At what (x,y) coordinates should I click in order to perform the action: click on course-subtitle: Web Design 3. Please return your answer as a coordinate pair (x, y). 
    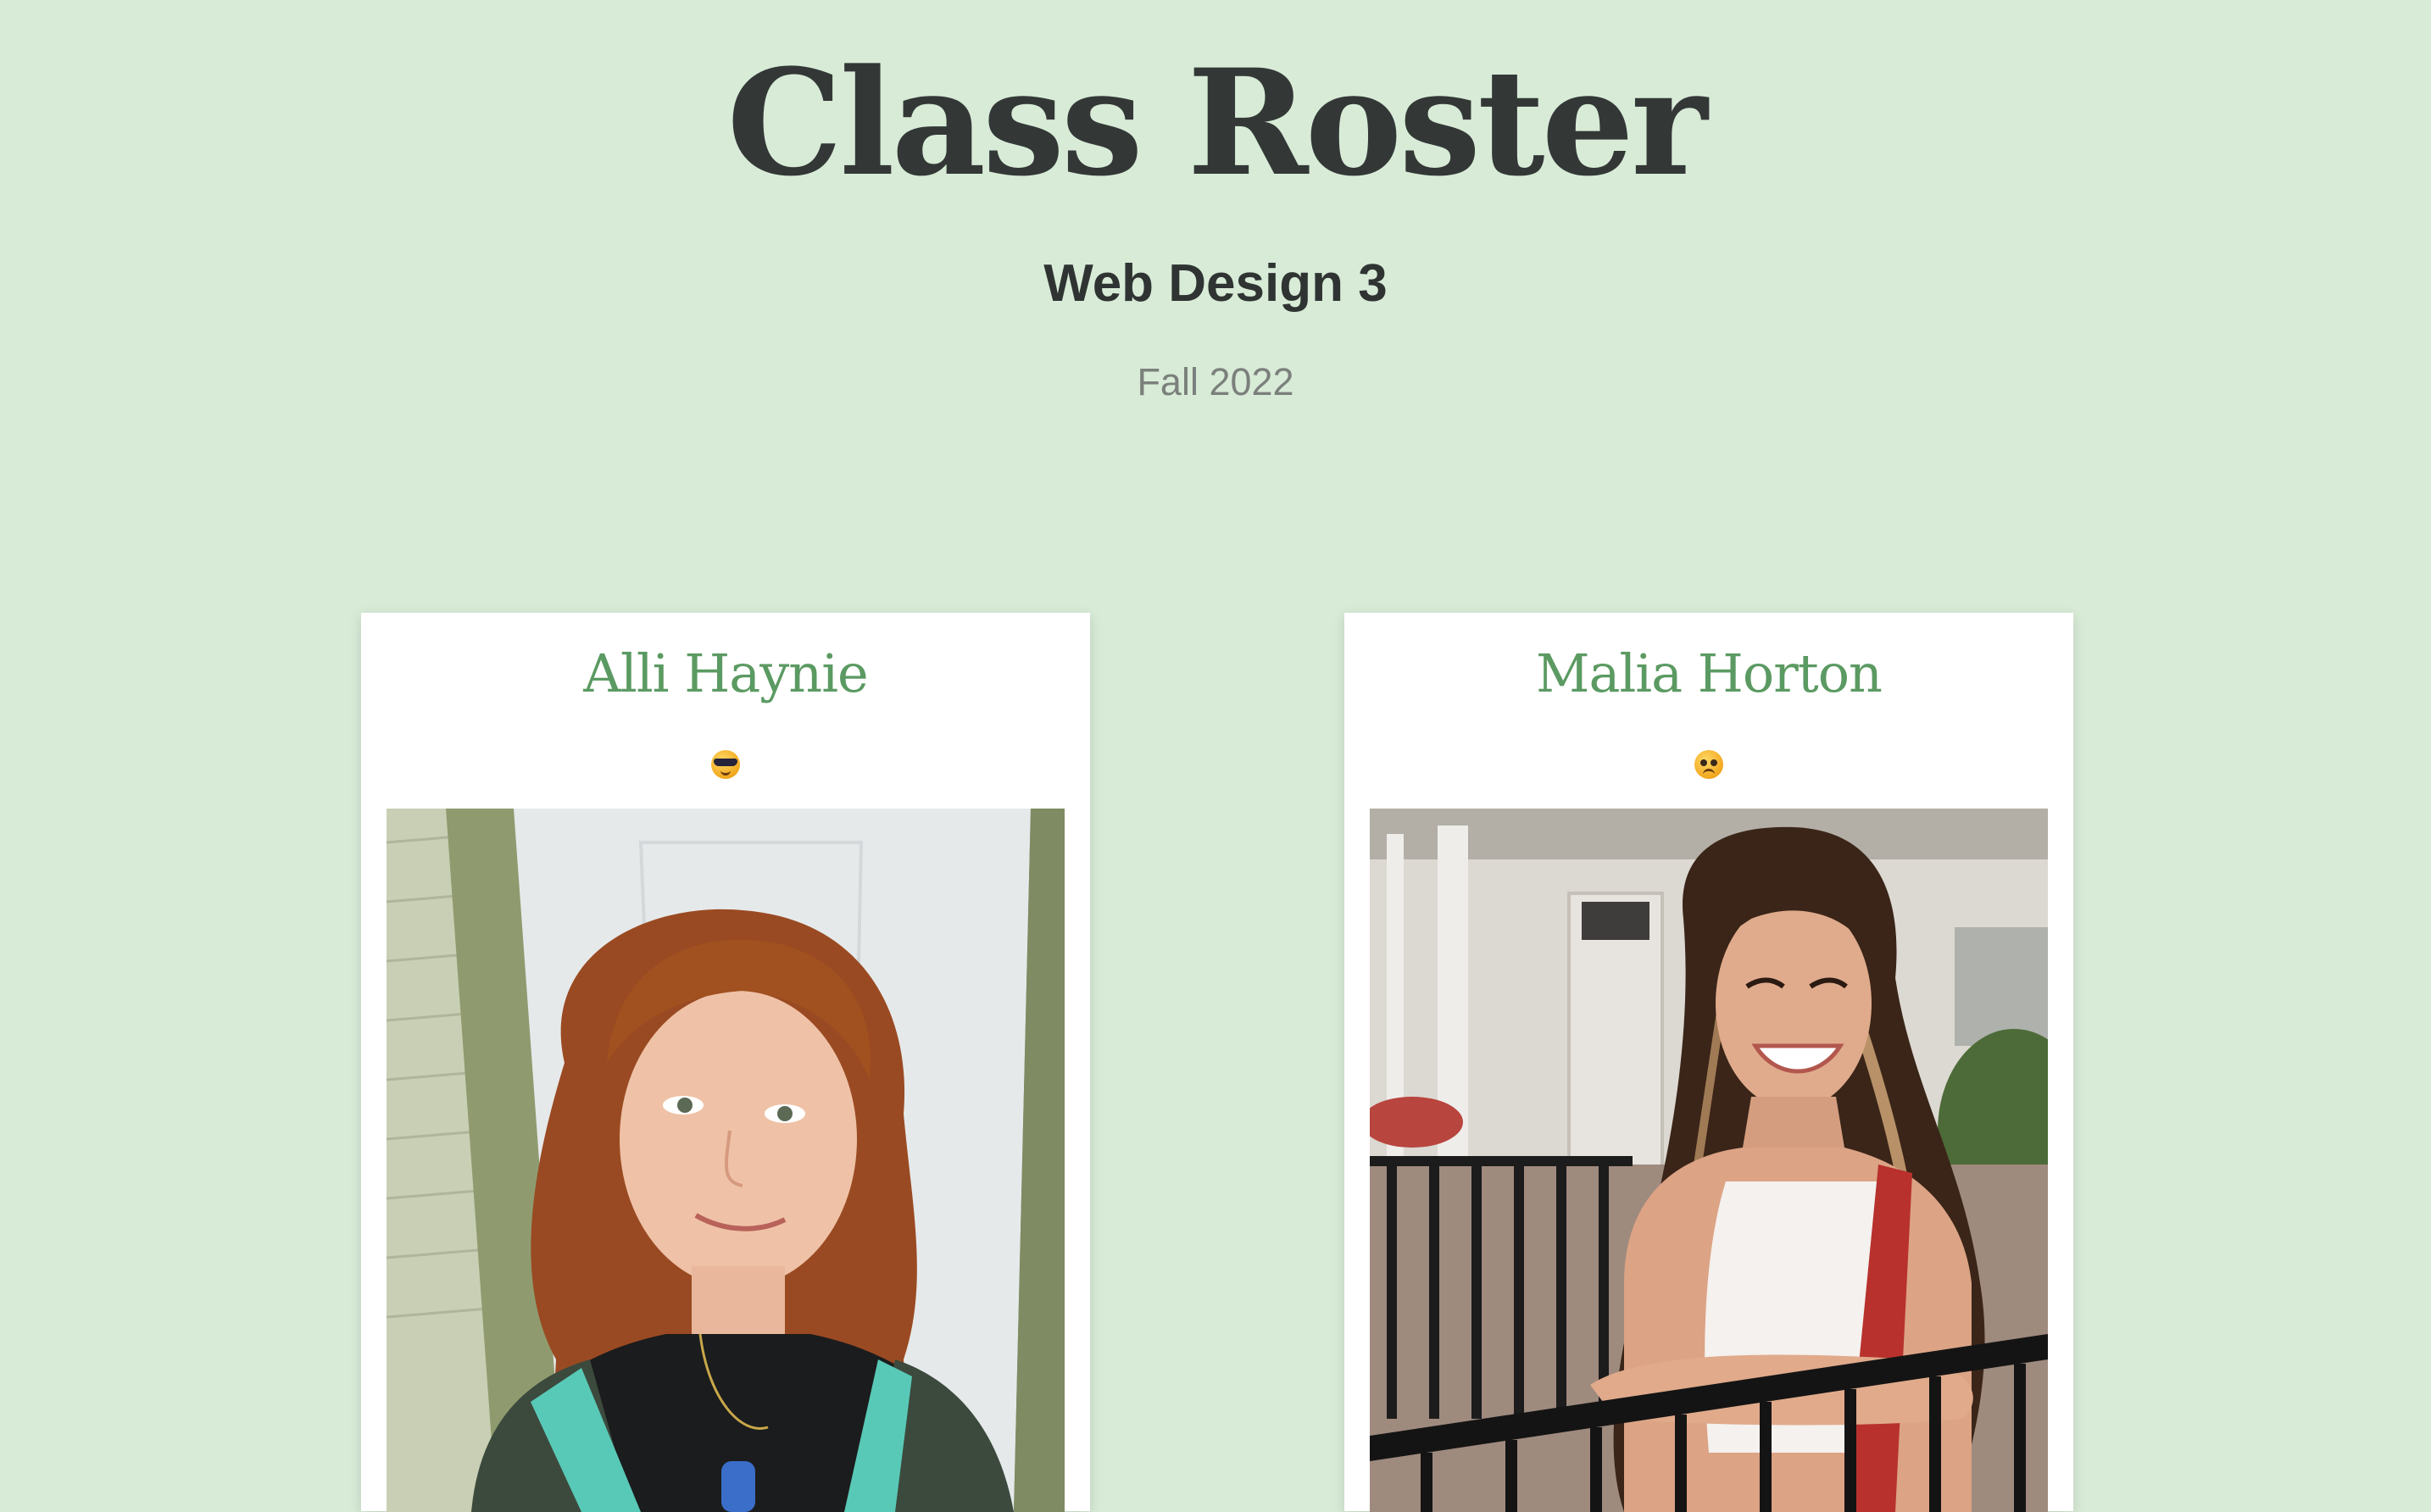
    Looking at the image, I should click on (1215, 284).